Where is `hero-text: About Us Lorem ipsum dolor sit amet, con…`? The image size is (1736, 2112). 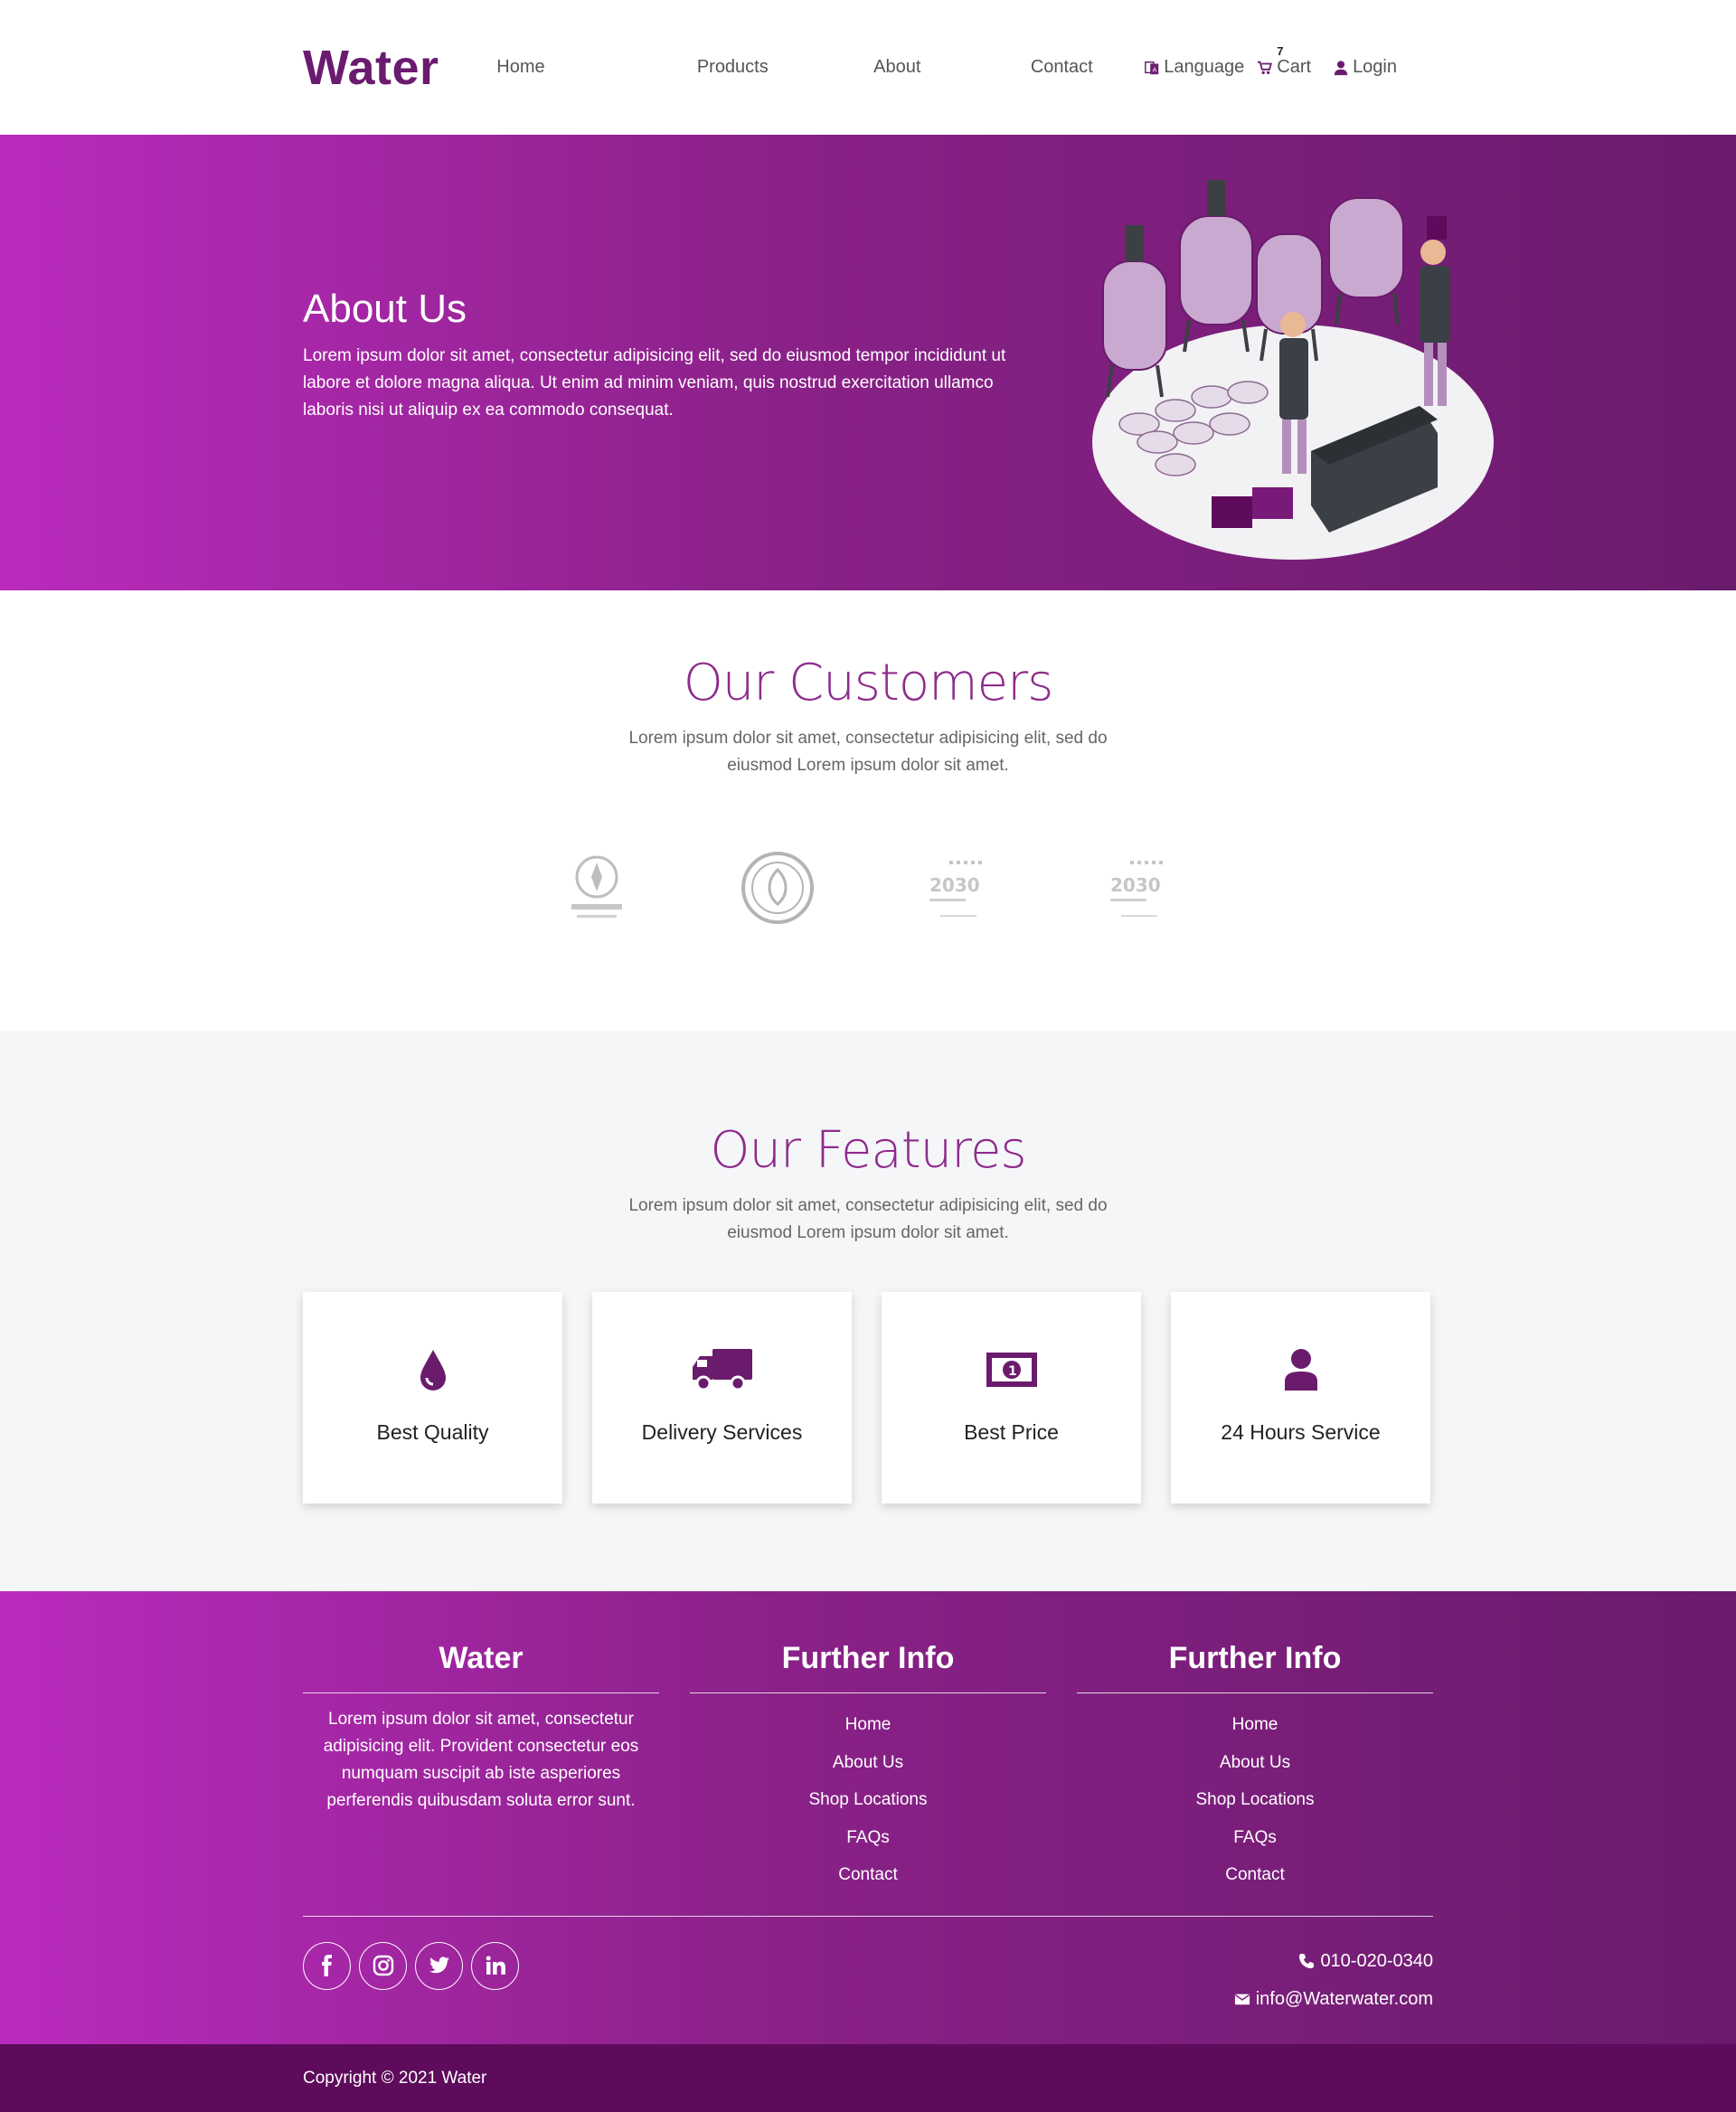
hero-text: About Us Lorem ipsum dolor sit amet, con… is located at coordinates (669, 355).